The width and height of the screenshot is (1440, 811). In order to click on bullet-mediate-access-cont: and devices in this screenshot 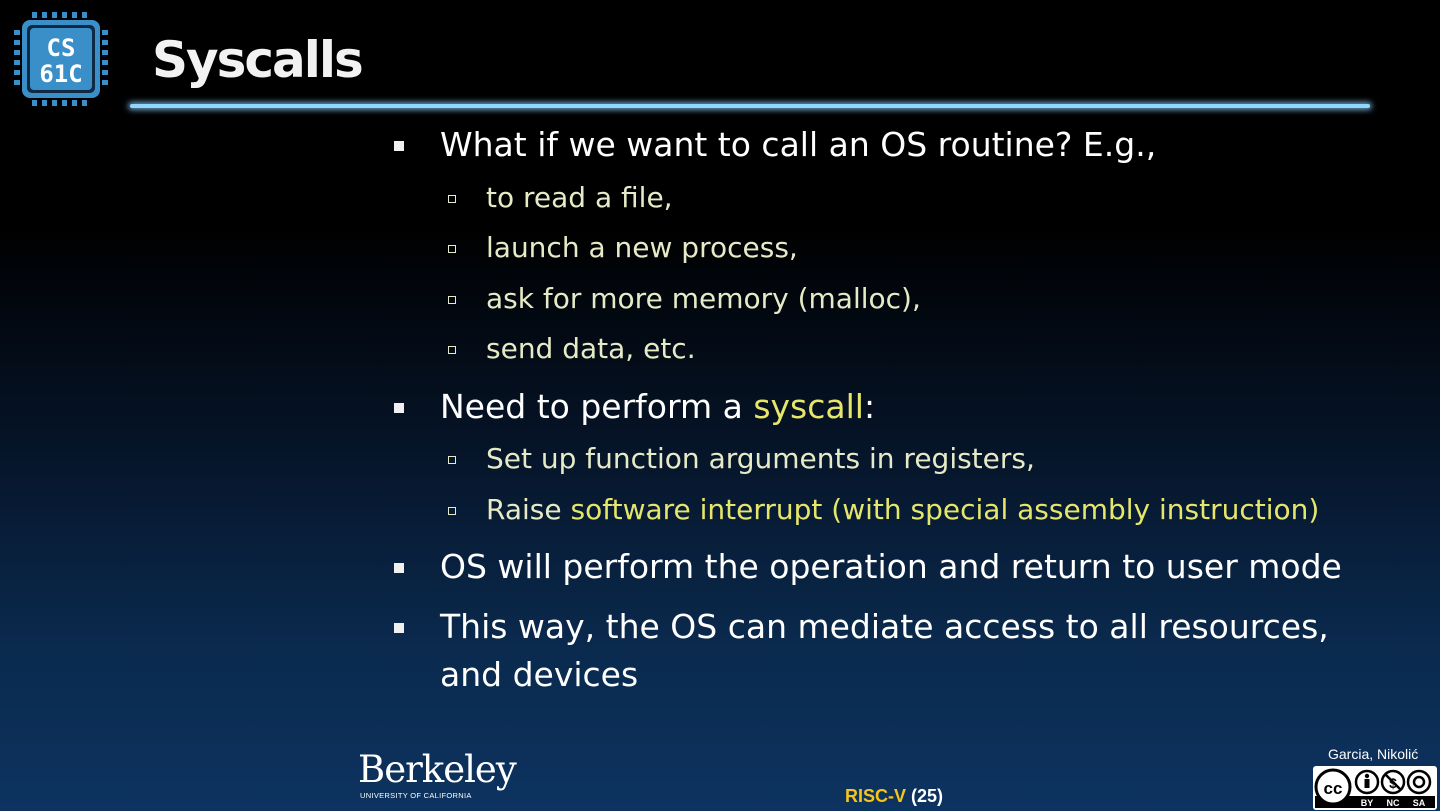, I will do `click(539, 675)`.